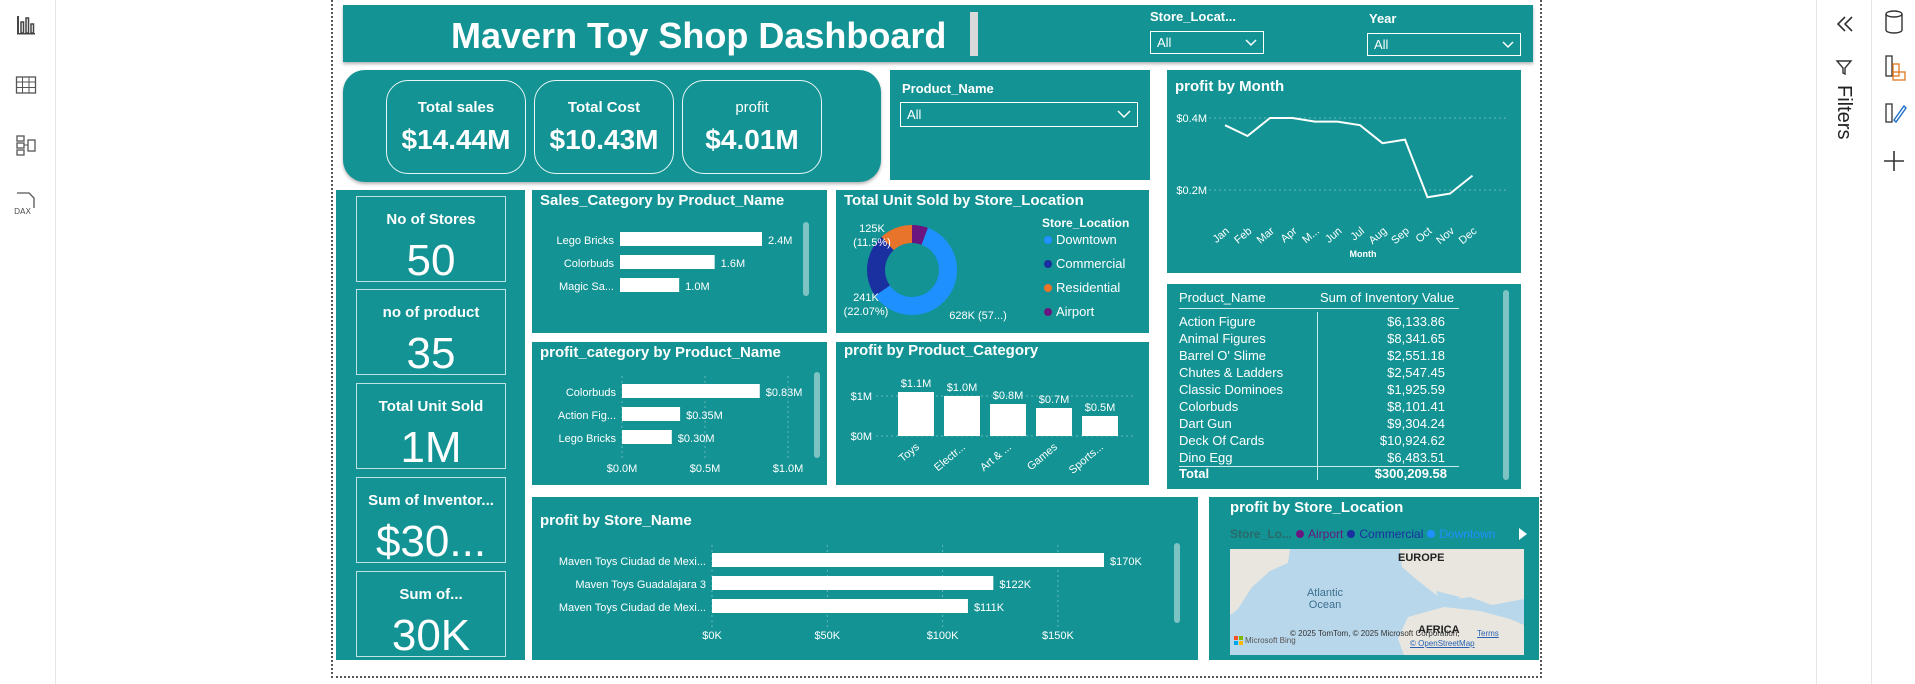 This screenshot has width=1915, height=684. What do you see at coordinates (1207, 42) in the screenshot?
I see `store-location-dropdown: All` at bounding box center [1207, 42].